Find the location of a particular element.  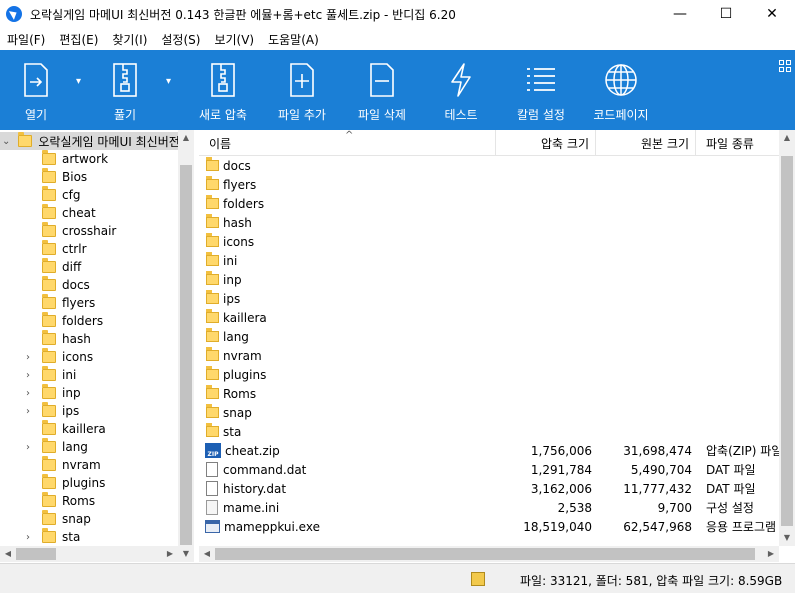

file-row: sta is located at coordinates (497, 431).